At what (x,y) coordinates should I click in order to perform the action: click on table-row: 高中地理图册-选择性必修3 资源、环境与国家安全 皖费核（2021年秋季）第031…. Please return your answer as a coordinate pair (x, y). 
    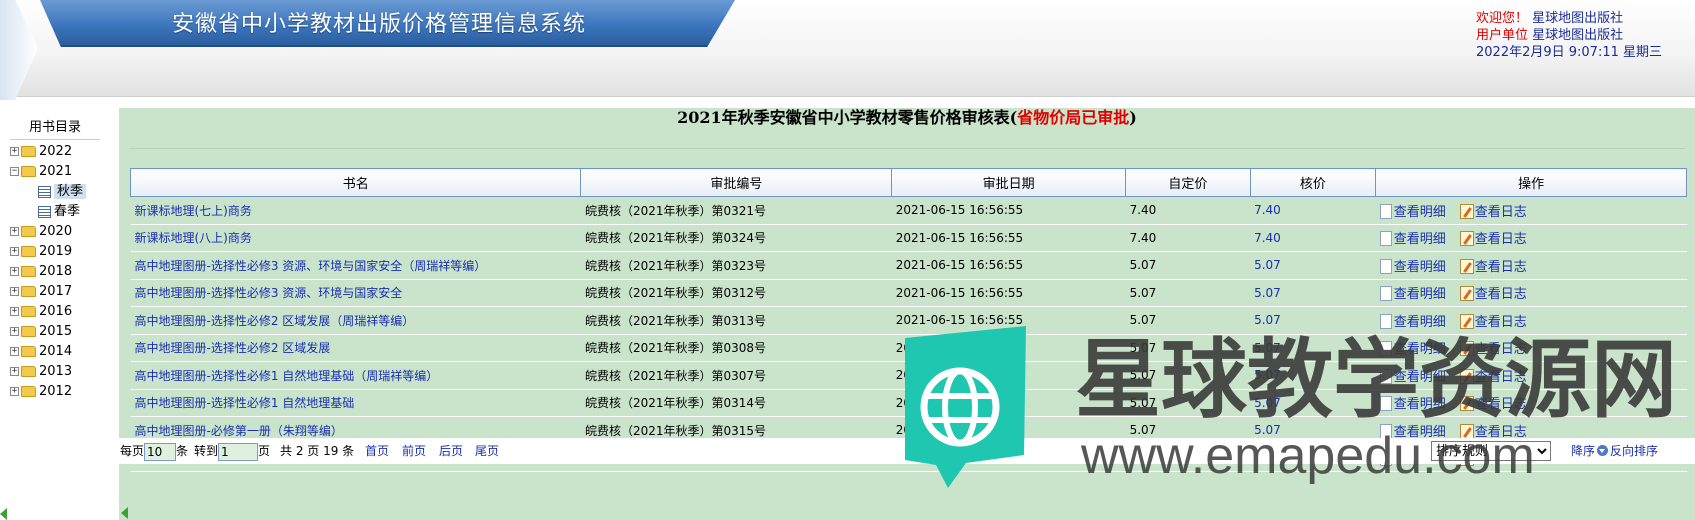
    Looking at the image, I should click on (908, 293).